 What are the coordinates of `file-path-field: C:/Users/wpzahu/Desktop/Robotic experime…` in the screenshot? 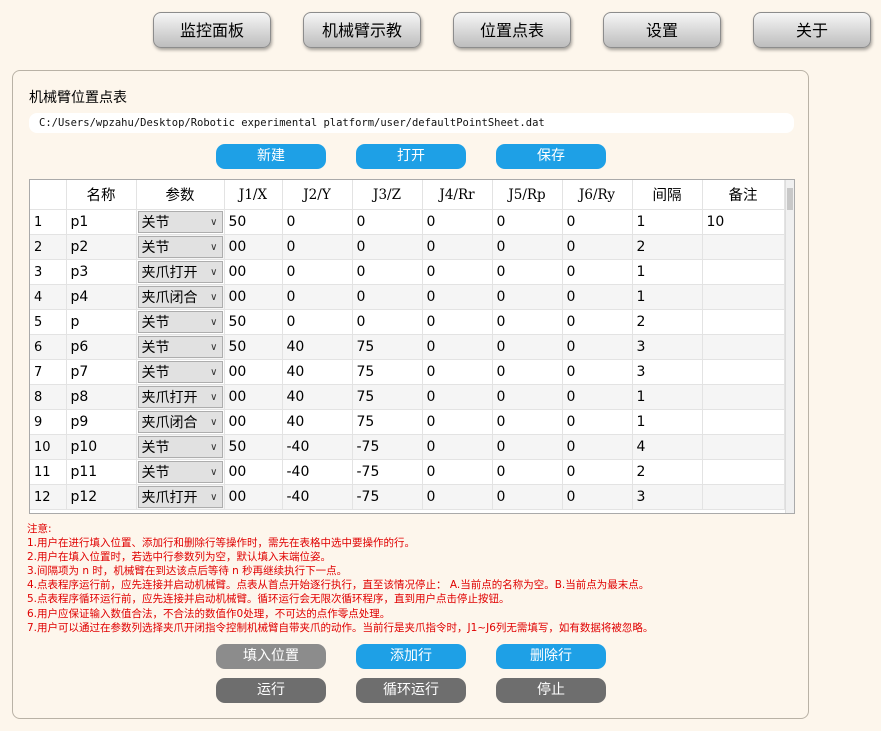 It's located at (411, 123).